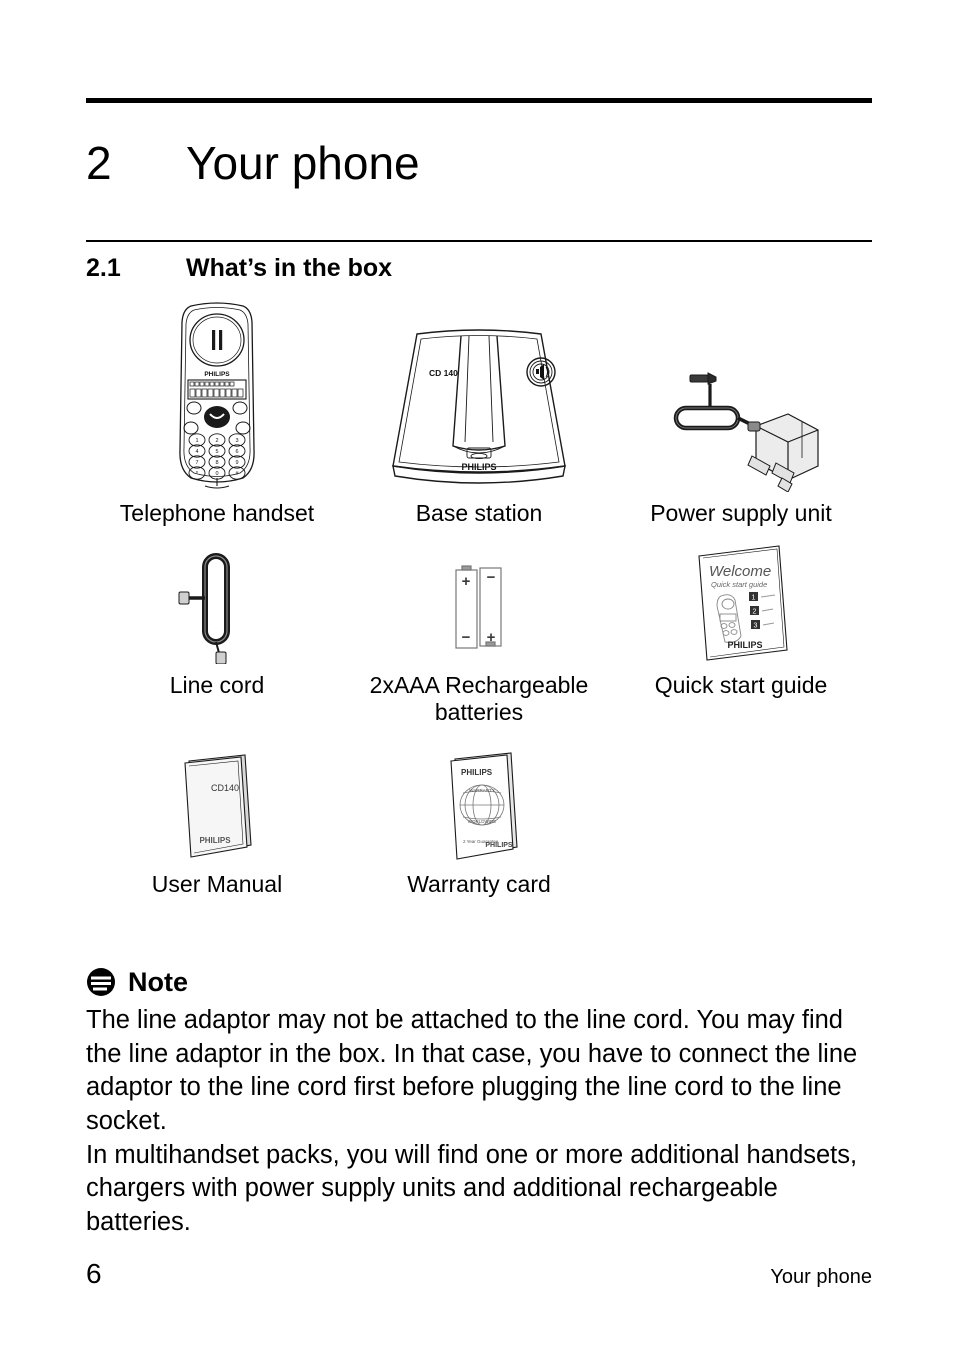 Image resolution: width=954 pixels, height=1350 pixels. I want to click on svg-text: 0, so click(216, 474).